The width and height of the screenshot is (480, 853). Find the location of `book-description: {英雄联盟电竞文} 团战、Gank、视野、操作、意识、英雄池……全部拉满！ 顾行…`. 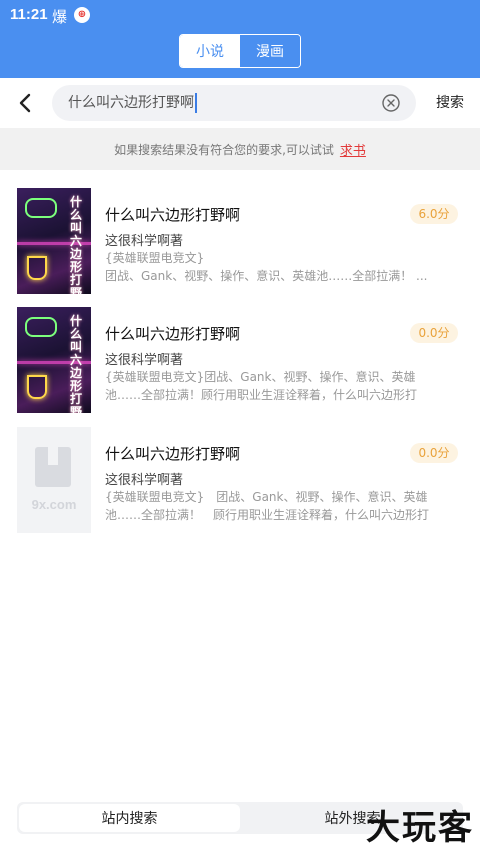

book-description: {英雄联盟电竞文} 团战、Gank、视野、操作、意识、英雄池……全部拉满！ 顾行… is located at coordinates (267, 506).